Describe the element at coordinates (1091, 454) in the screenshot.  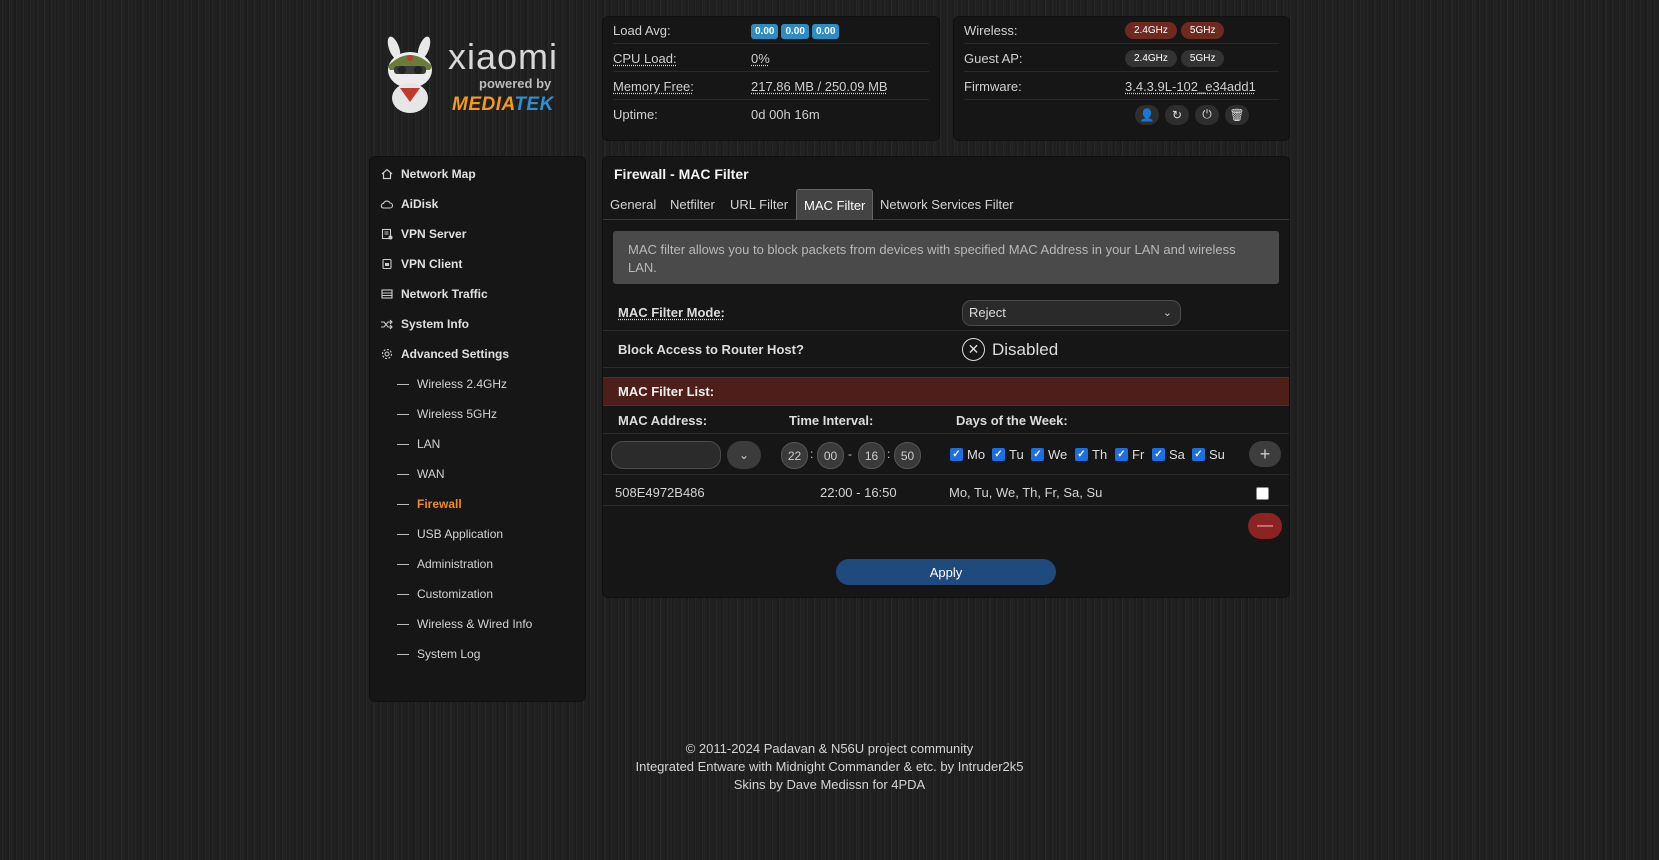
I see `day-checkbox-th: ✓ Th` at that location.